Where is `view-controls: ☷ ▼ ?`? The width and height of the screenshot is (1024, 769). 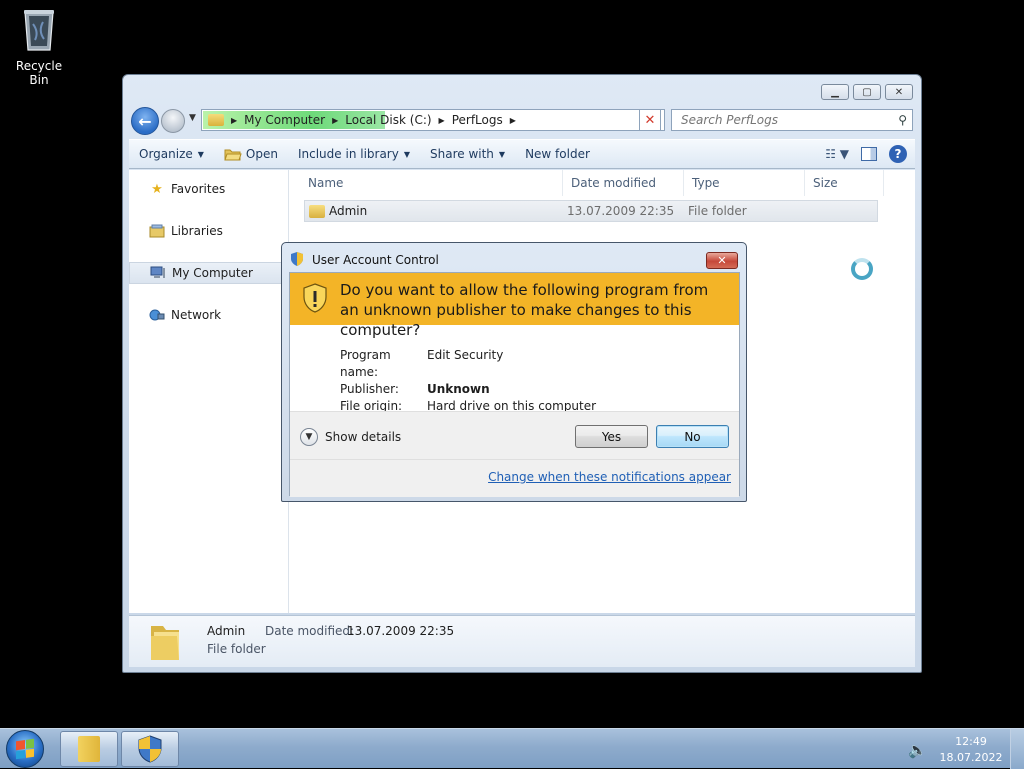 view-controls: ☷ ▼ ? is located at coordinates (866, 154).